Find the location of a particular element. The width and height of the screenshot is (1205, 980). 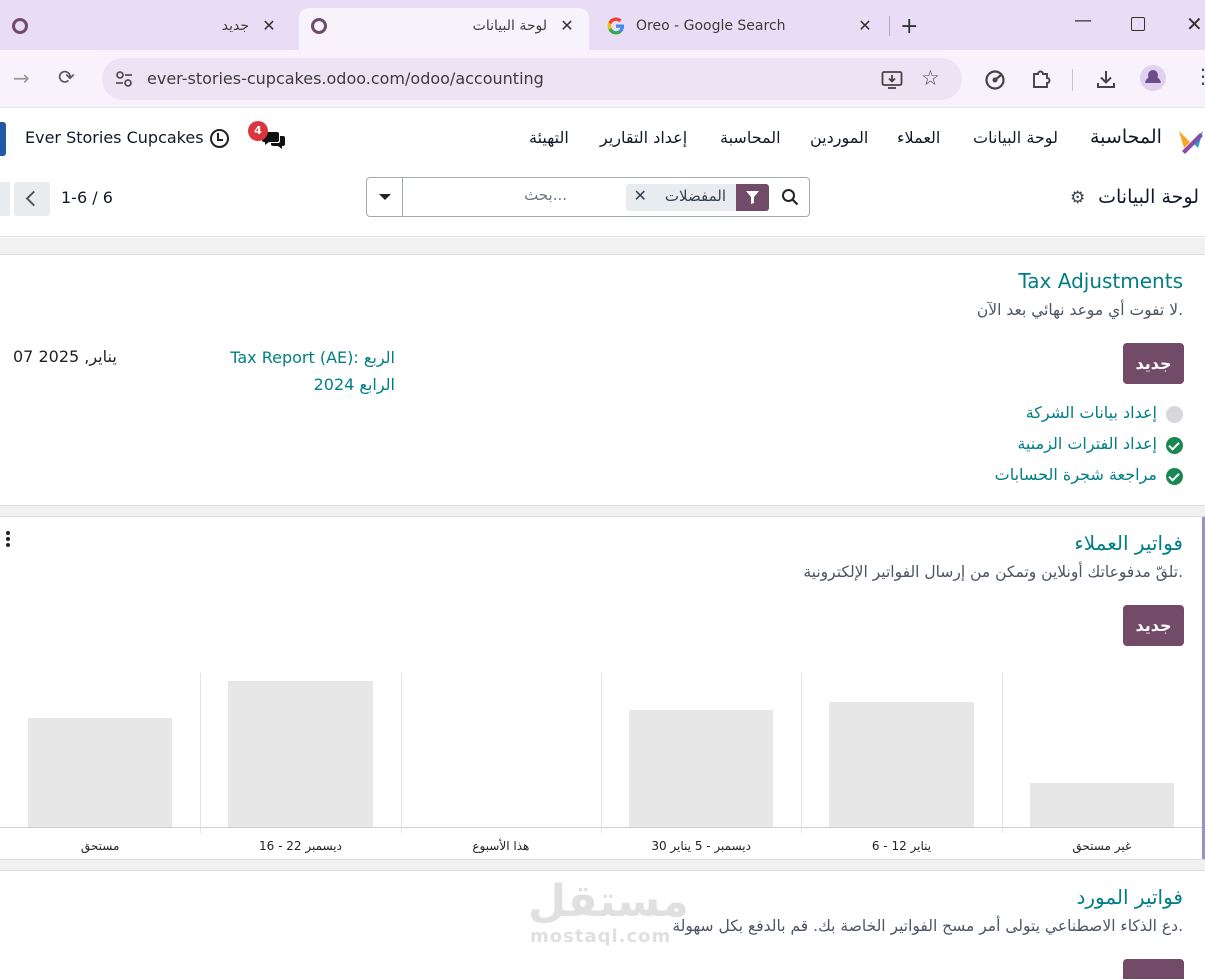

onboarding-step-company: إعداد بيانات الشركة is located at coordinates (1033, 415).